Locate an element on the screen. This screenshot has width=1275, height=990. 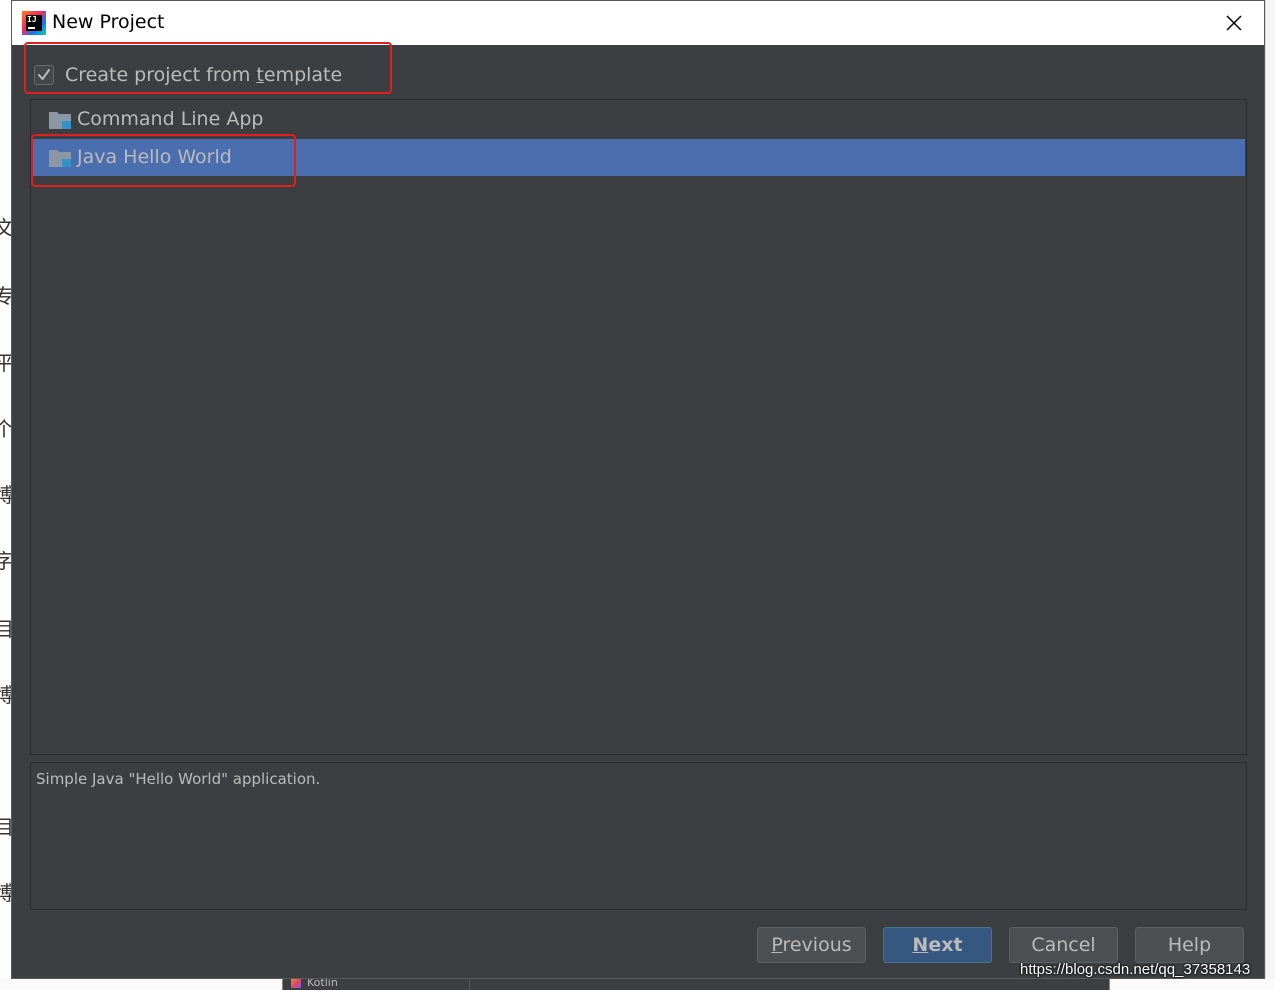
cancel-button: Cancel is located at coordinates (1063, 945).